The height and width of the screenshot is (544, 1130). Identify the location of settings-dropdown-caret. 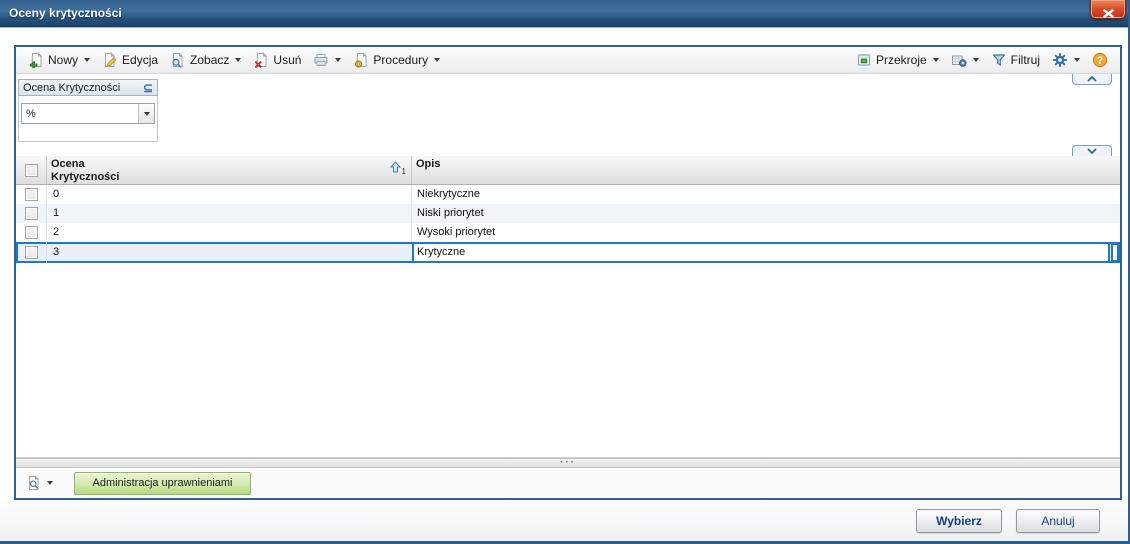
(1077, 60).